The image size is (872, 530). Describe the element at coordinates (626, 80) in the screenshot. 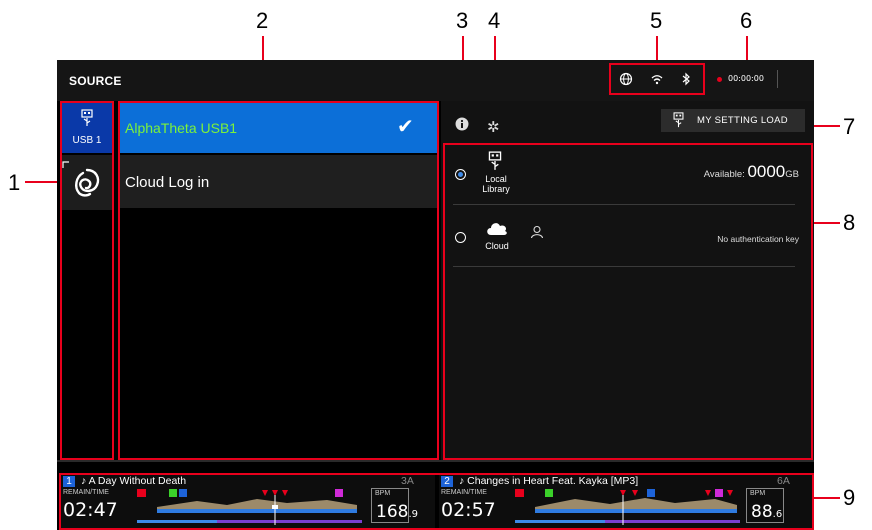

I see `globe-icon` at that location.